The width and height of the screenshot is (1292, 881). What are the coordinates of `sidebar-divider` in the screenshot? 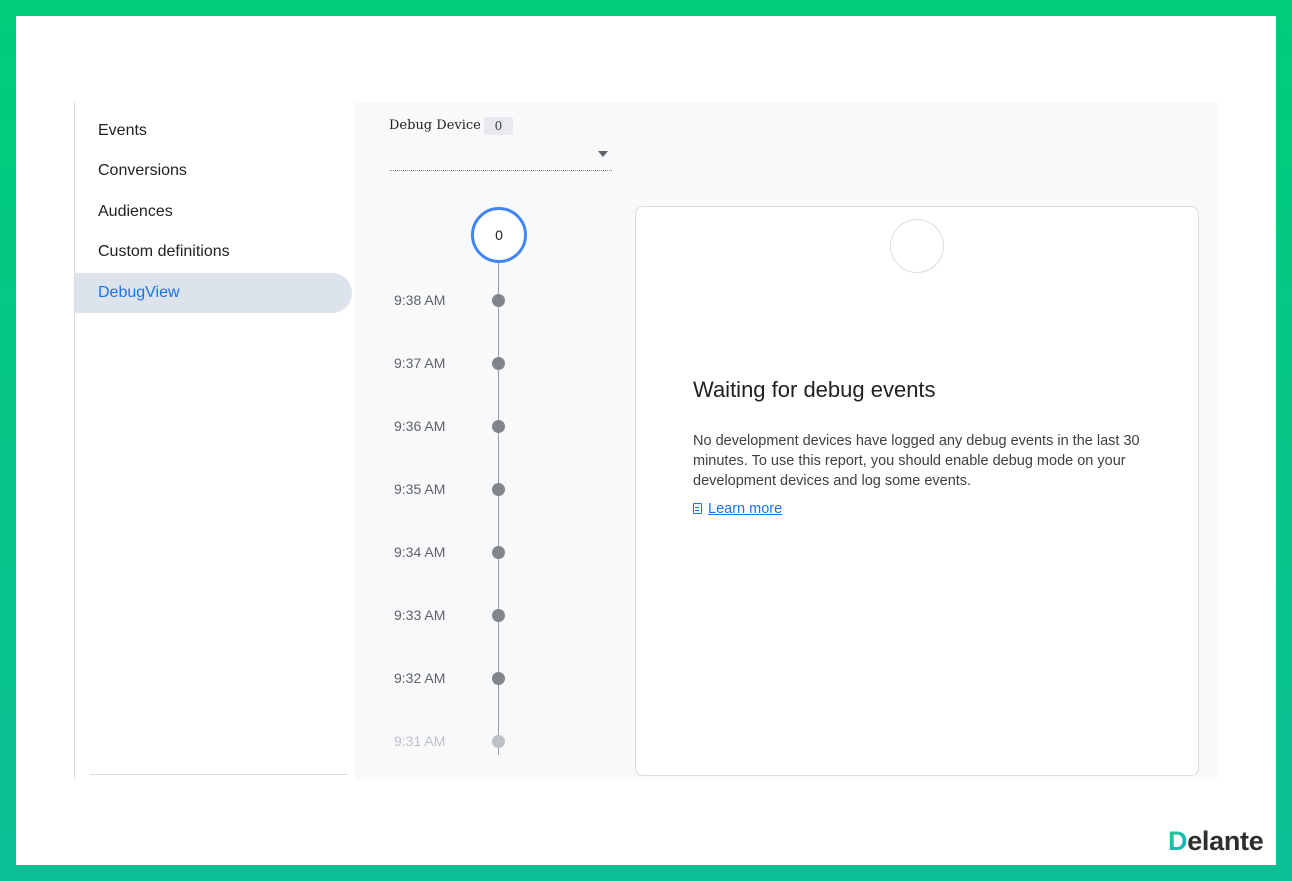 It's located at (219, 774).